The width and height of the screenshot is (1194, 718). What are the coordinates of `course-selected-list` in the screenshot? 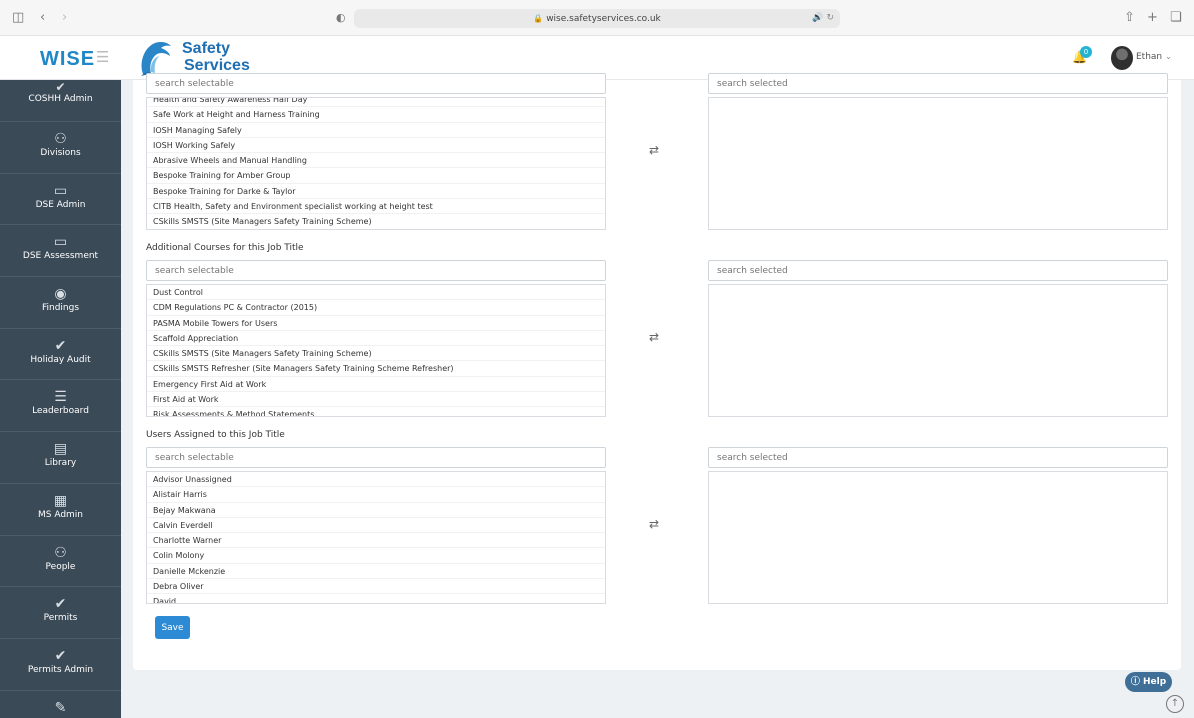 It's located at (938, 163).